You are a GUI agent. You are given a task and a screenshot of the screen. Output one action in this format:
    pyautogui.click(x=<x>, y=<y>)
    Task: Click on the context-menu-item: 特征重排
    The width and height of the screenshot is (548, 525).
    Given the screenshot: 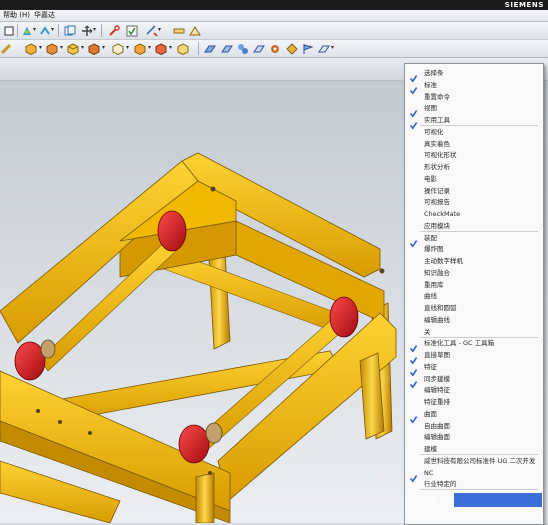 What is the action you would take?
    pyautogui.click(x=475, y=402)
    